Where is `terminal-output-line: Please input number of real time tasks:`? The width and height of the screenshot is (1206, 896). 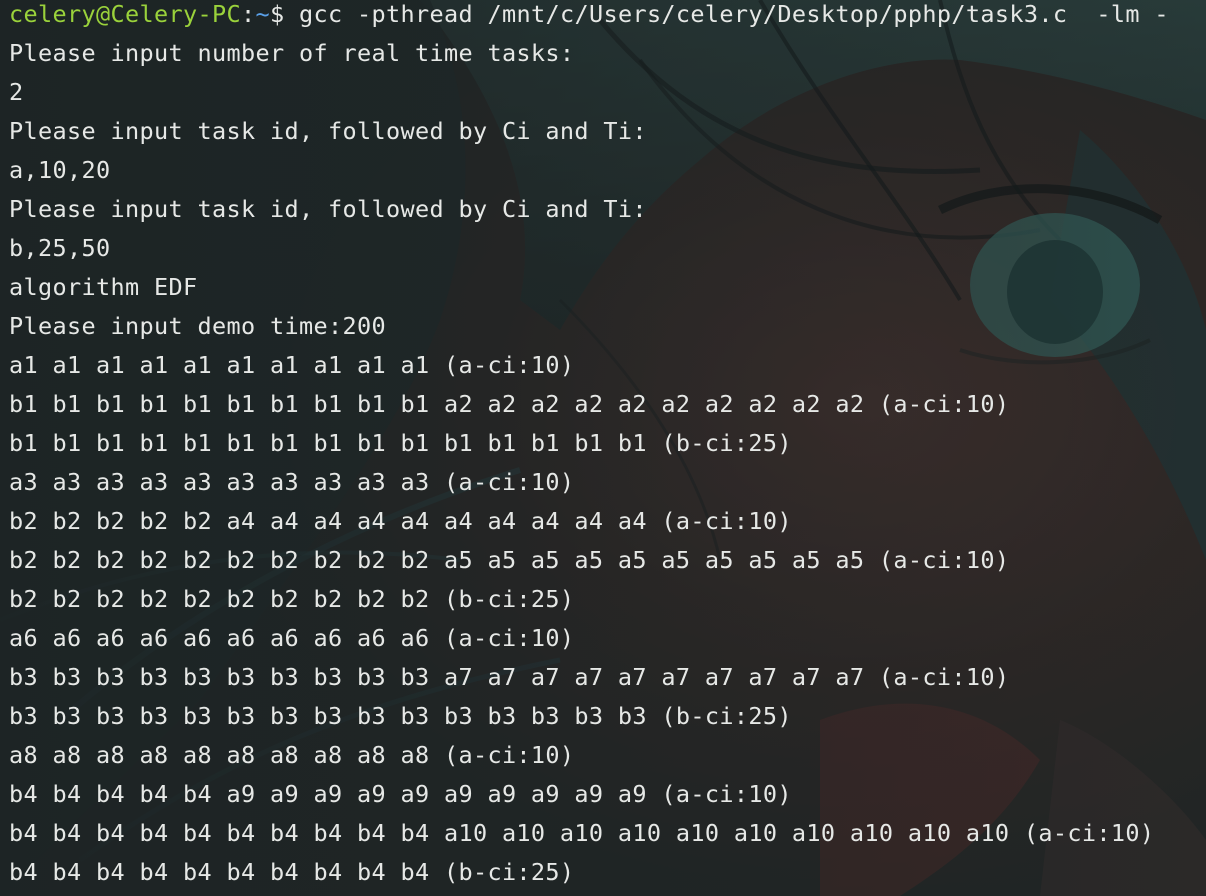 terminal-output-line: Please input number of real time tasks: is located at coordinates (292, 53).